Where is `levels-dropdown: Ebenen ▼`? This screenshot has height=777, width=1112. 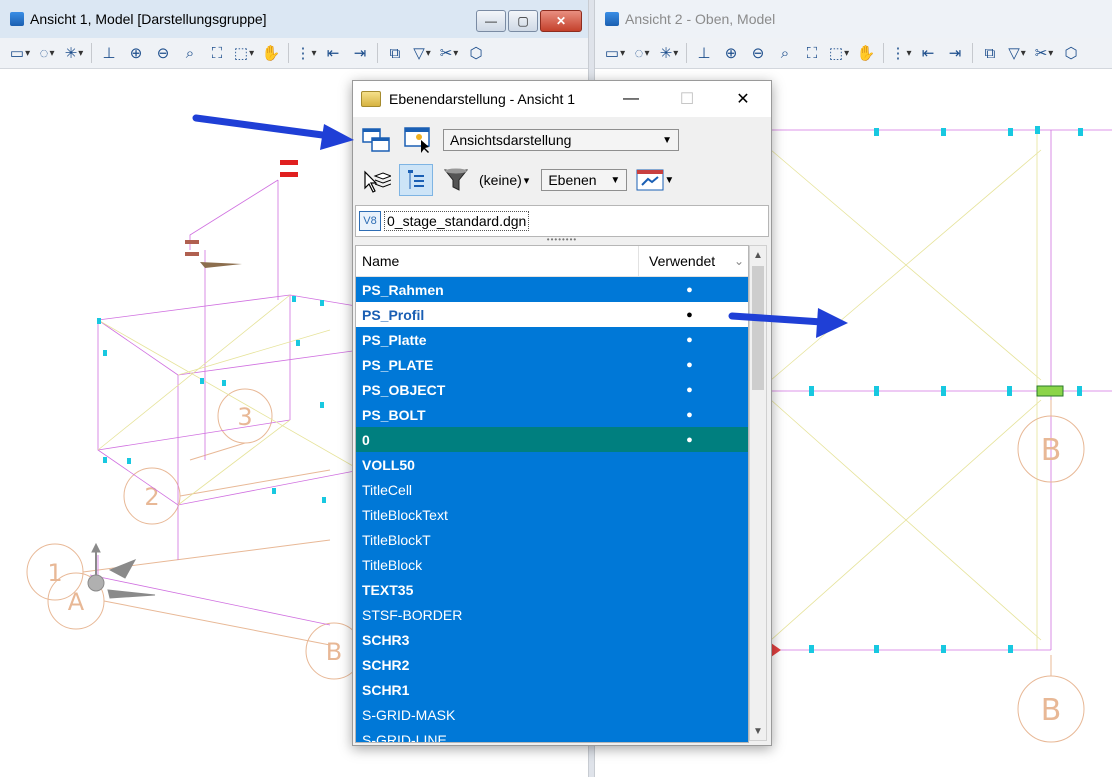
levels-dropdown: Ebenen ▼ is located at coordinates (584, 180).